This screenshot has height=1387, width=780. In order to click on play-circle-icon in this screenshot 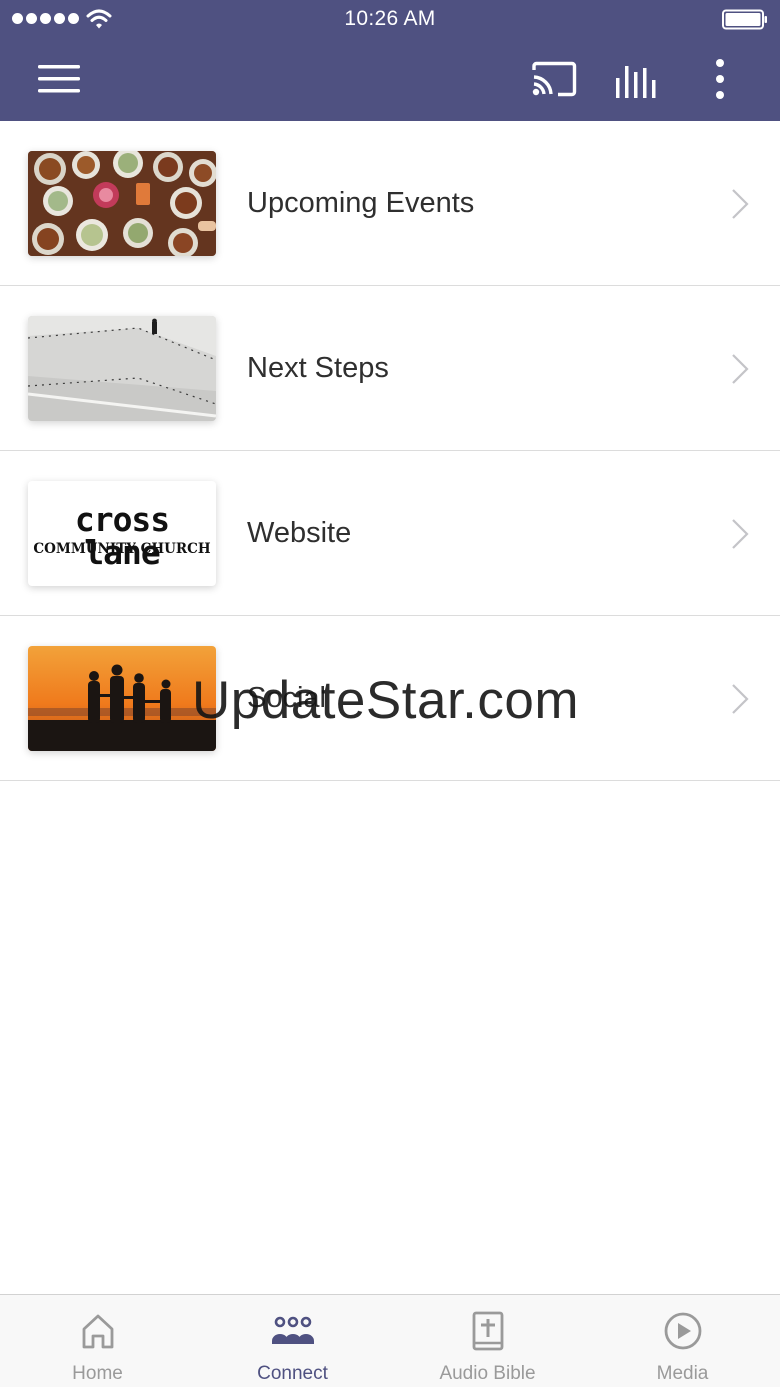, I will do `click(682, 1331)`.